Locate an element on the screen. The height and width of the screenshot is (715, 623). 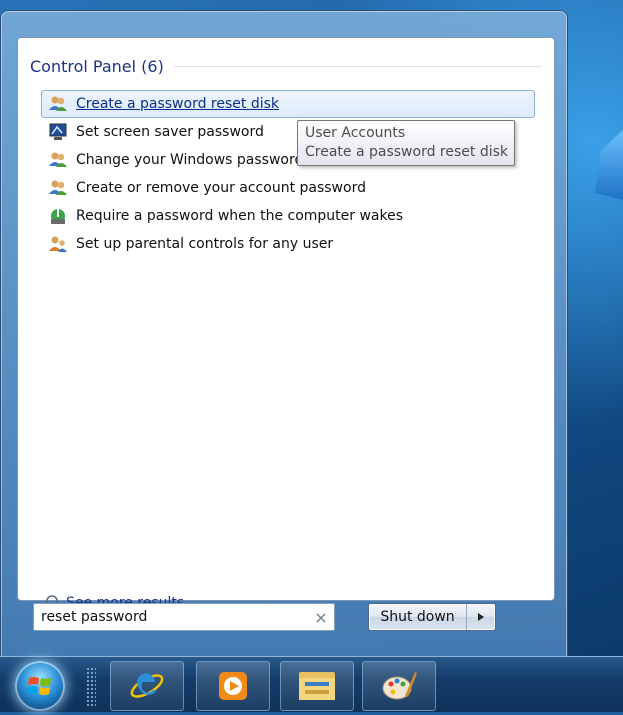
windows-explorer-button is located at coordinates (317, 686).